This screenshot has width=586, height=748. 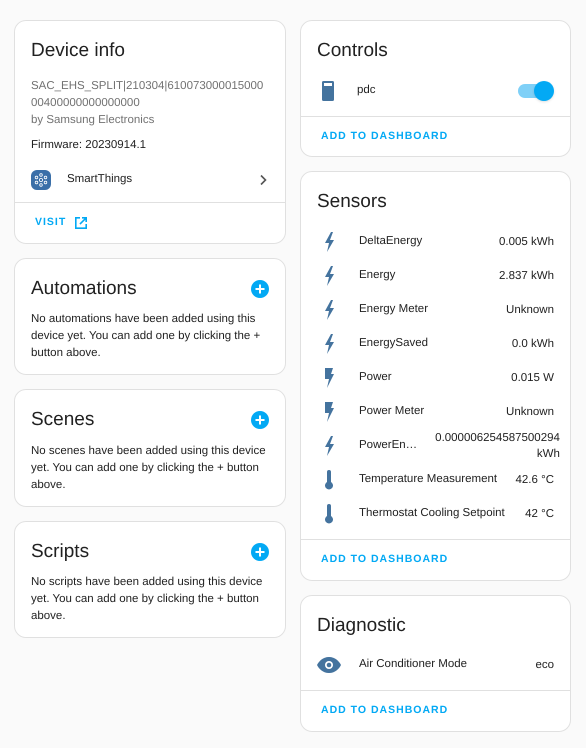 What do you see at coordinates (89, 145) in the screenshot?
I see `firmware-text: Firmware: 20230914.1` at bounding box center [89, 145].